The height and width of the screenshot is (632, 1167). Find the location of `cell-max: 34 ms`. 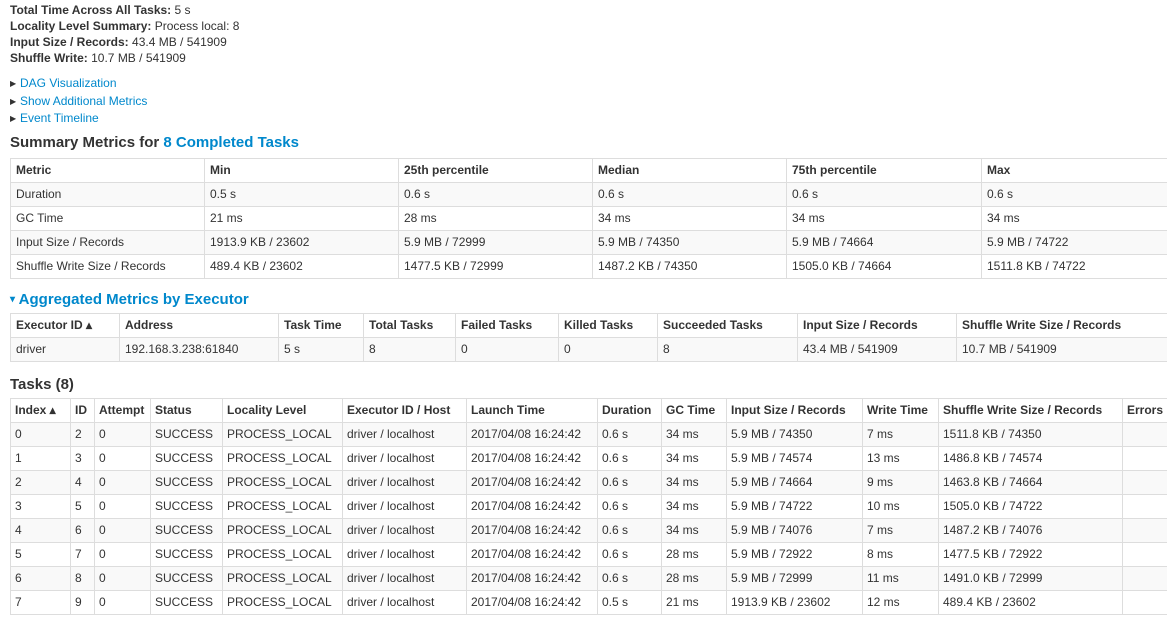

cell-max: 34 ms is located at coordinates (1074, 218).